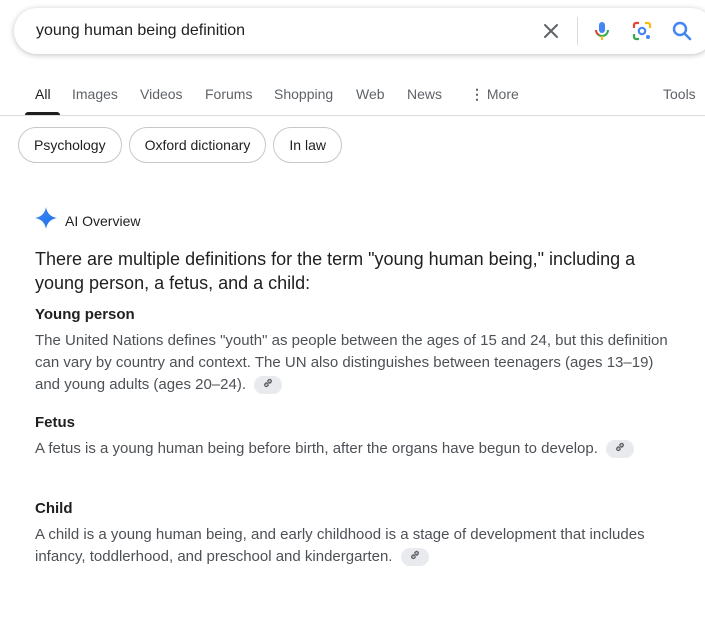  Describe the element at coordinates (682, 31) in the screenshot. I see `search-icon` at that location.